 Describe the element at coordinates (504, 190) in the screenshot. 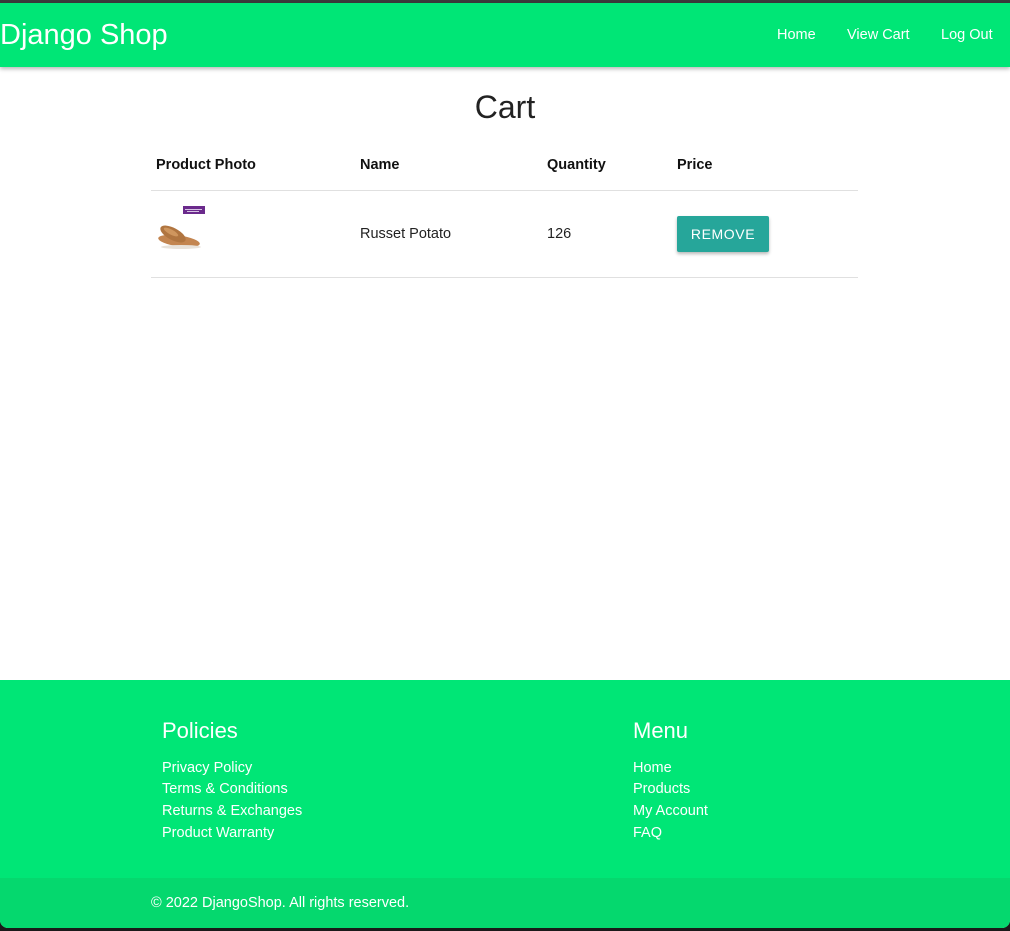

I see `table-header-divider` at that location.